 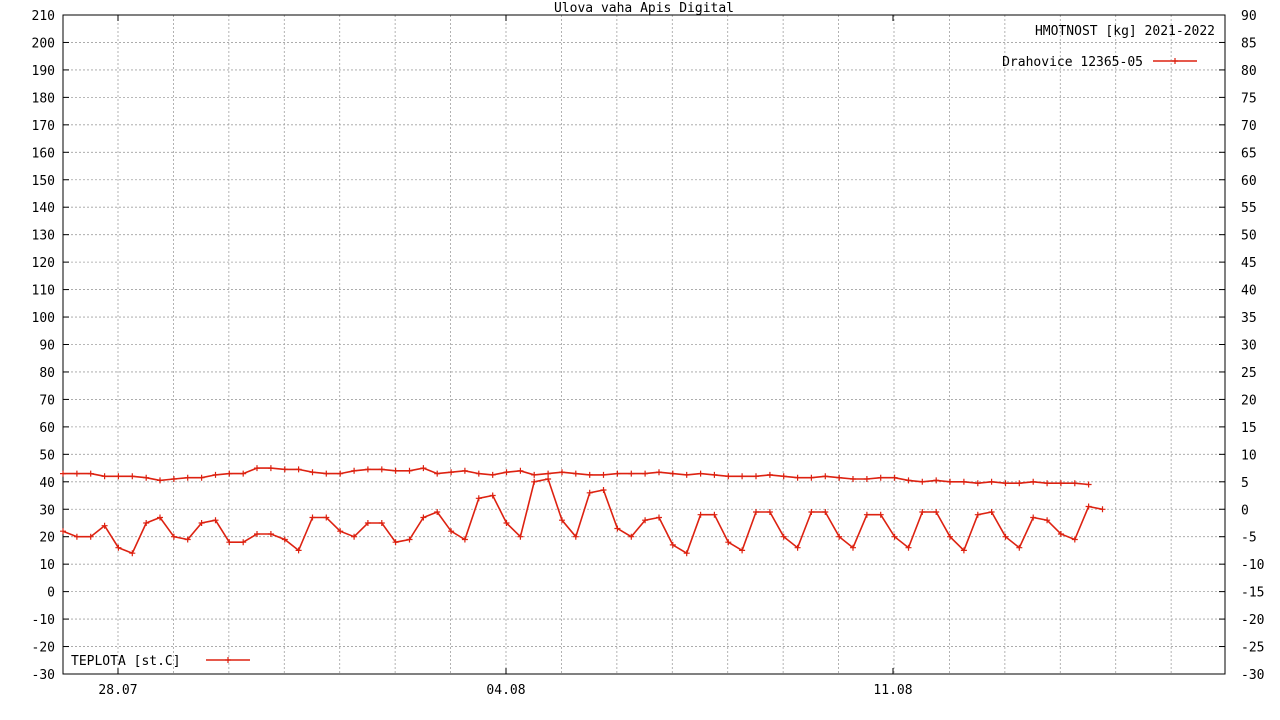 I want to click on y-right-tick-label: 50, so click(x=1249, y=236).